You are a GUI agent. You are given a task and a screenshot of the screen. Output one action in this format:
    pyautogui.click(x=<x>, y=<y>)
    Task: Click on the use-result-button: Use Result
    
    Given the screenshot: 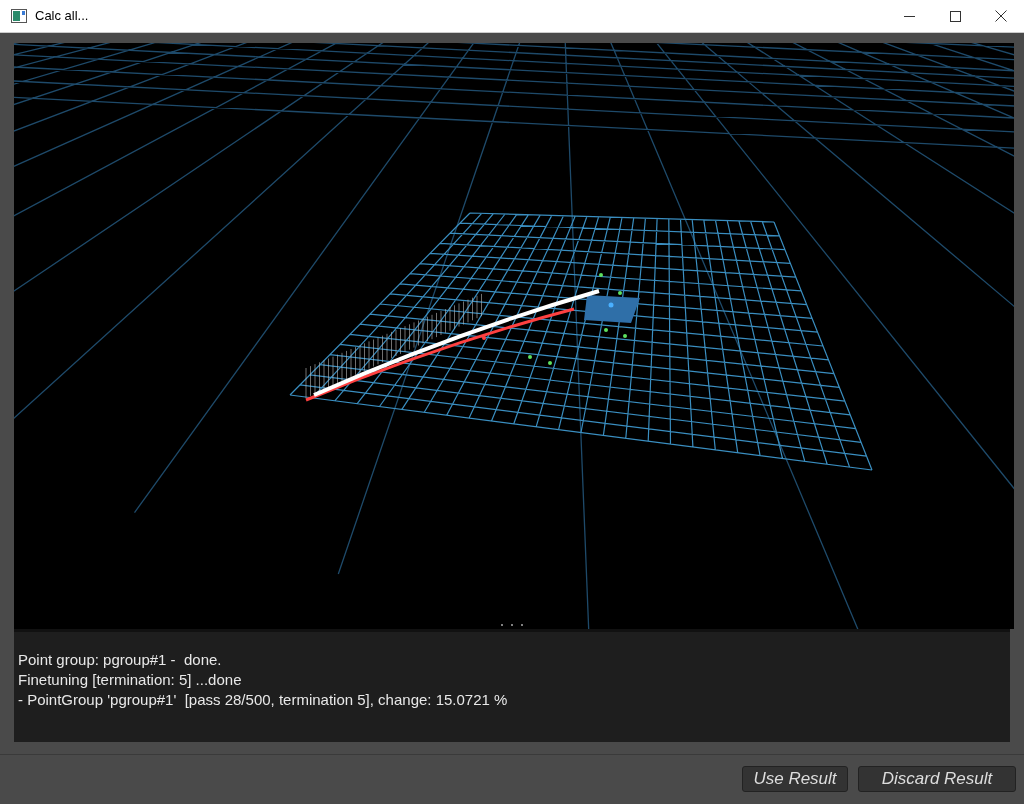 What is the action you would take?
    pyautogui.click(x=795, y=779)
    